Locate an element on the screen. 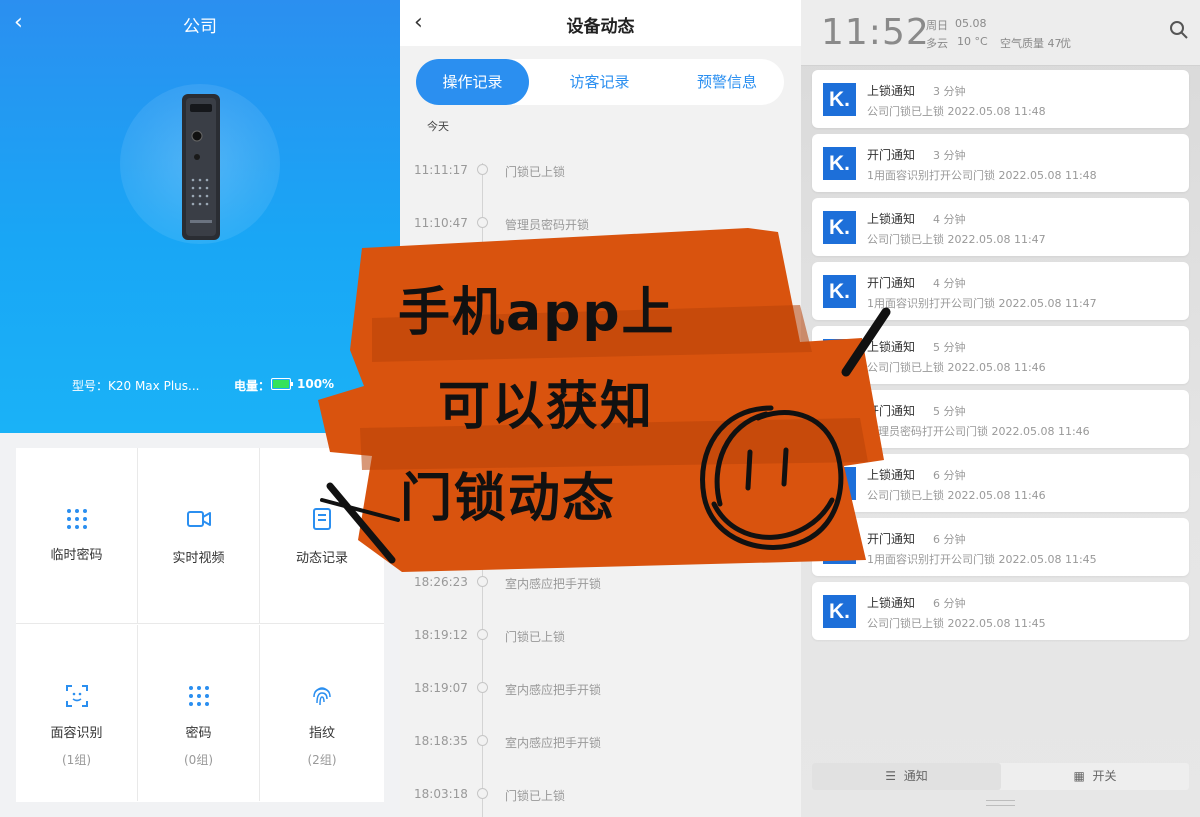 The width and height of the screenshot is (1200, 817). list-icon: ☰ is located at coordinates (891, 776).